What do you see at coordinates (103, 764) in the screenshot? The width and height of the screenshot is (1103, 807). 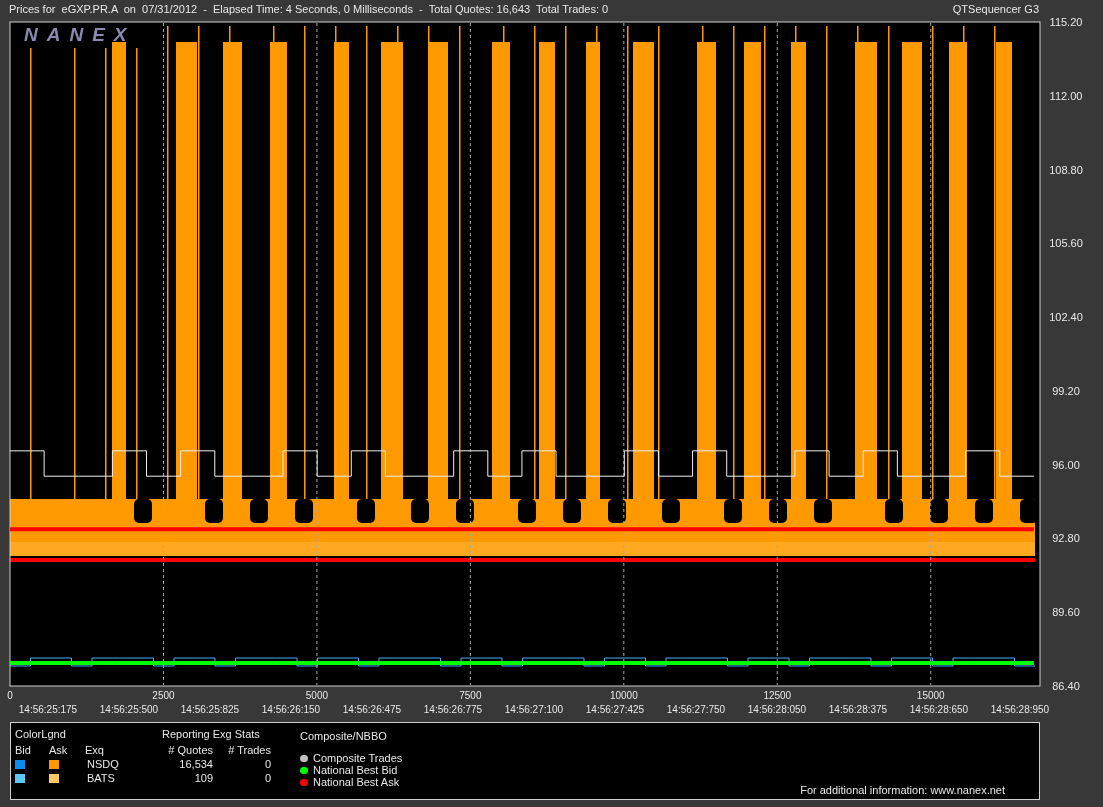 I see `exchange-name: NSDQ` at bounding box center [103, 764].